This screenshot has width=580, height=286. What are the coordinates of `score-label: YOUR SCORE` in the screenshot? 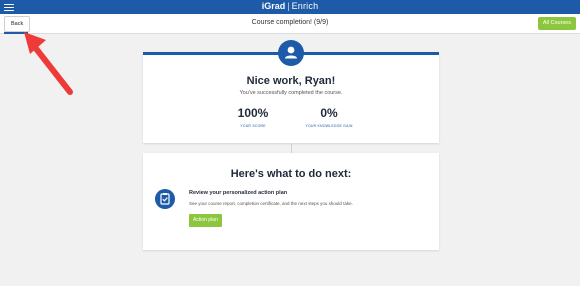 It's located at (253, 126).